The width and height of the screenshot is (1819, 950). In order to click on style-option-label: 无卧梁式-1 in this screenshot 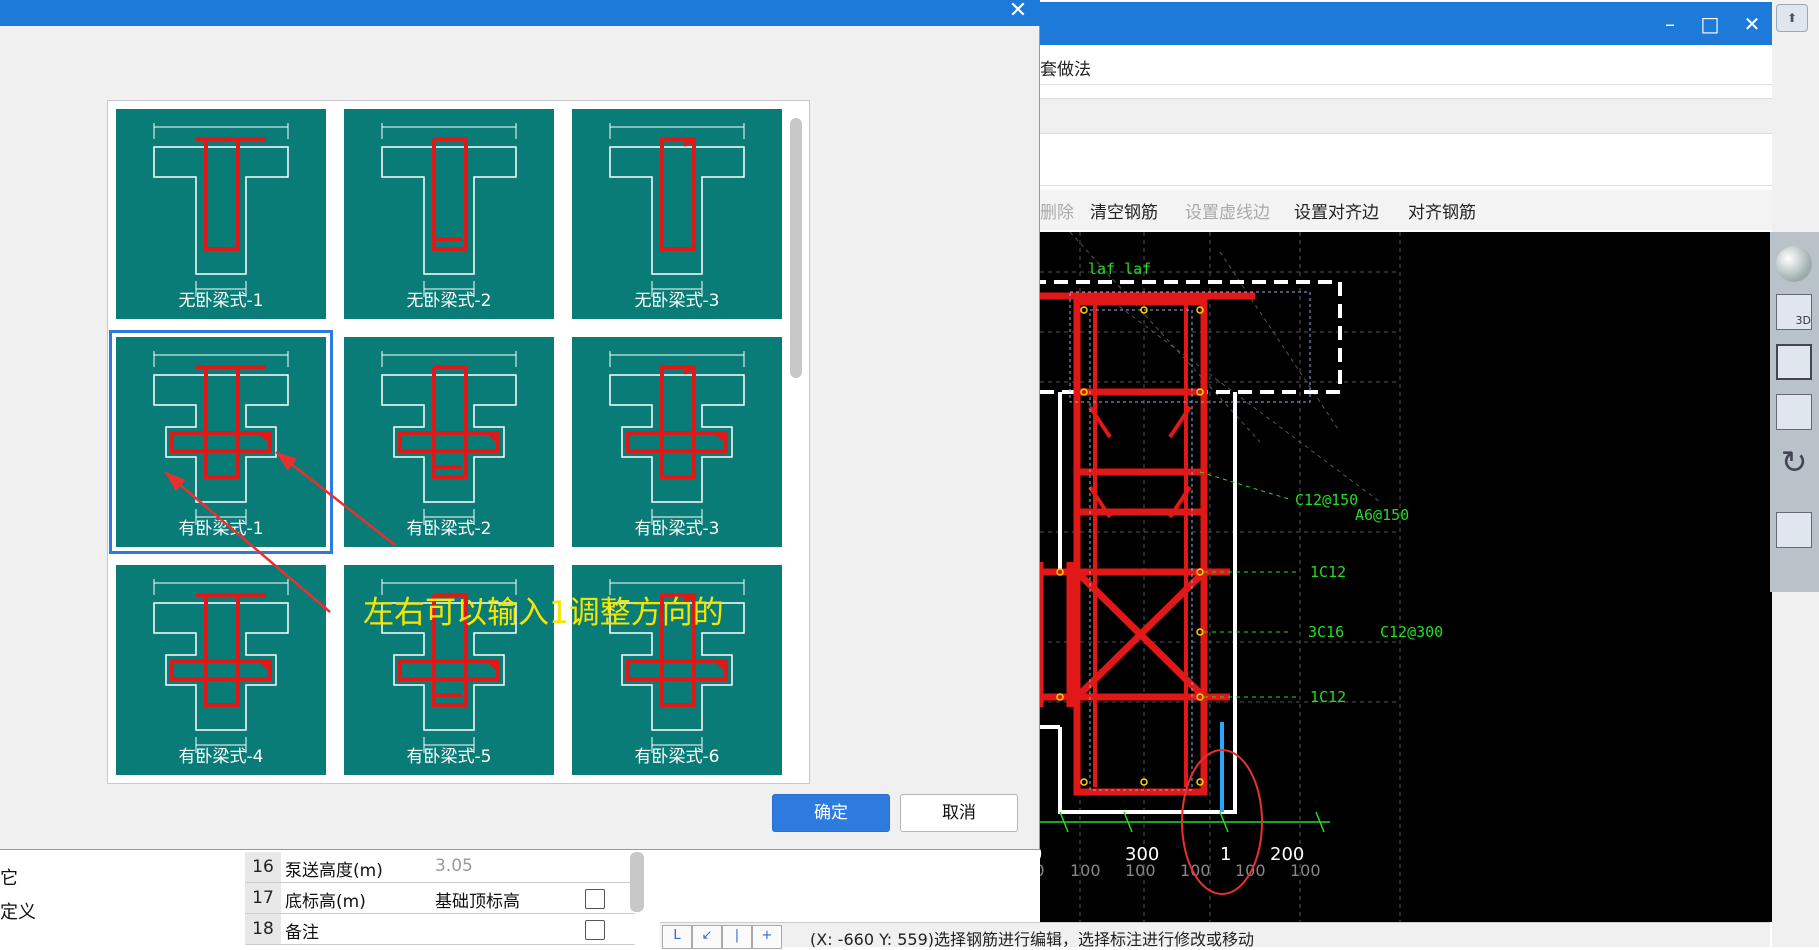, I will do `click(221, 301)`.